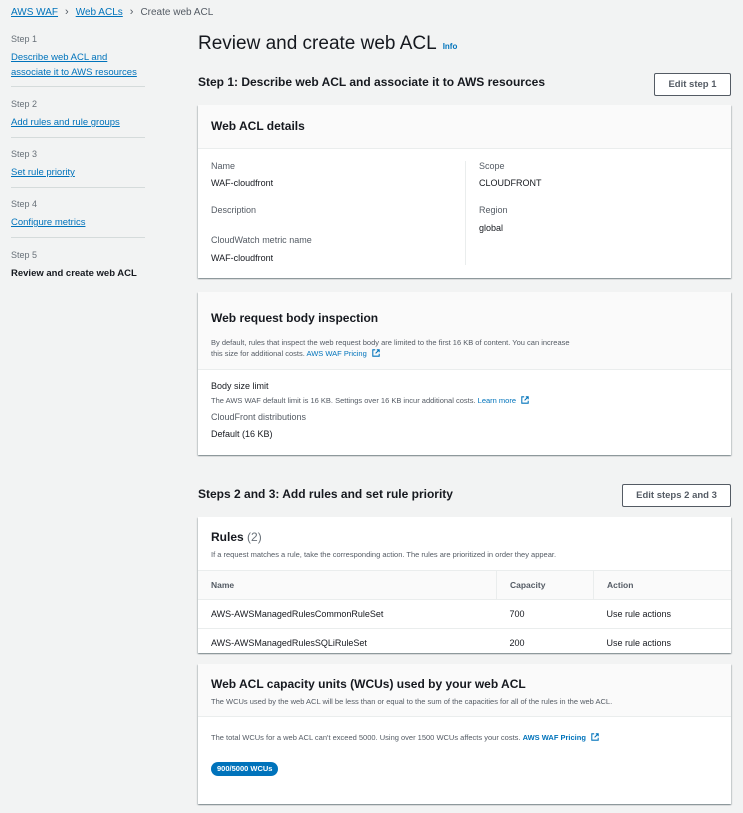  I want to click on breadcrumb: AWS WAF › Web ACLs › Create web ACL, so click(112, 12).